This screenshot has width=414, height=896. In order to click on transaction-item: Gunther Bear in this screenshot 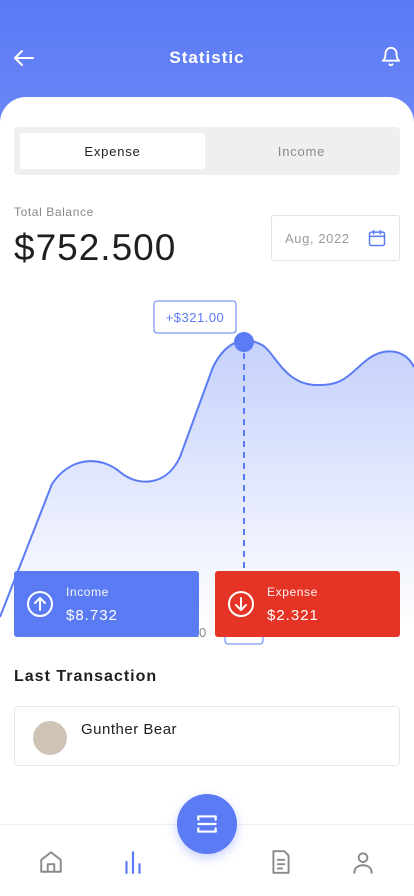, I will do `click(207, 736)`.